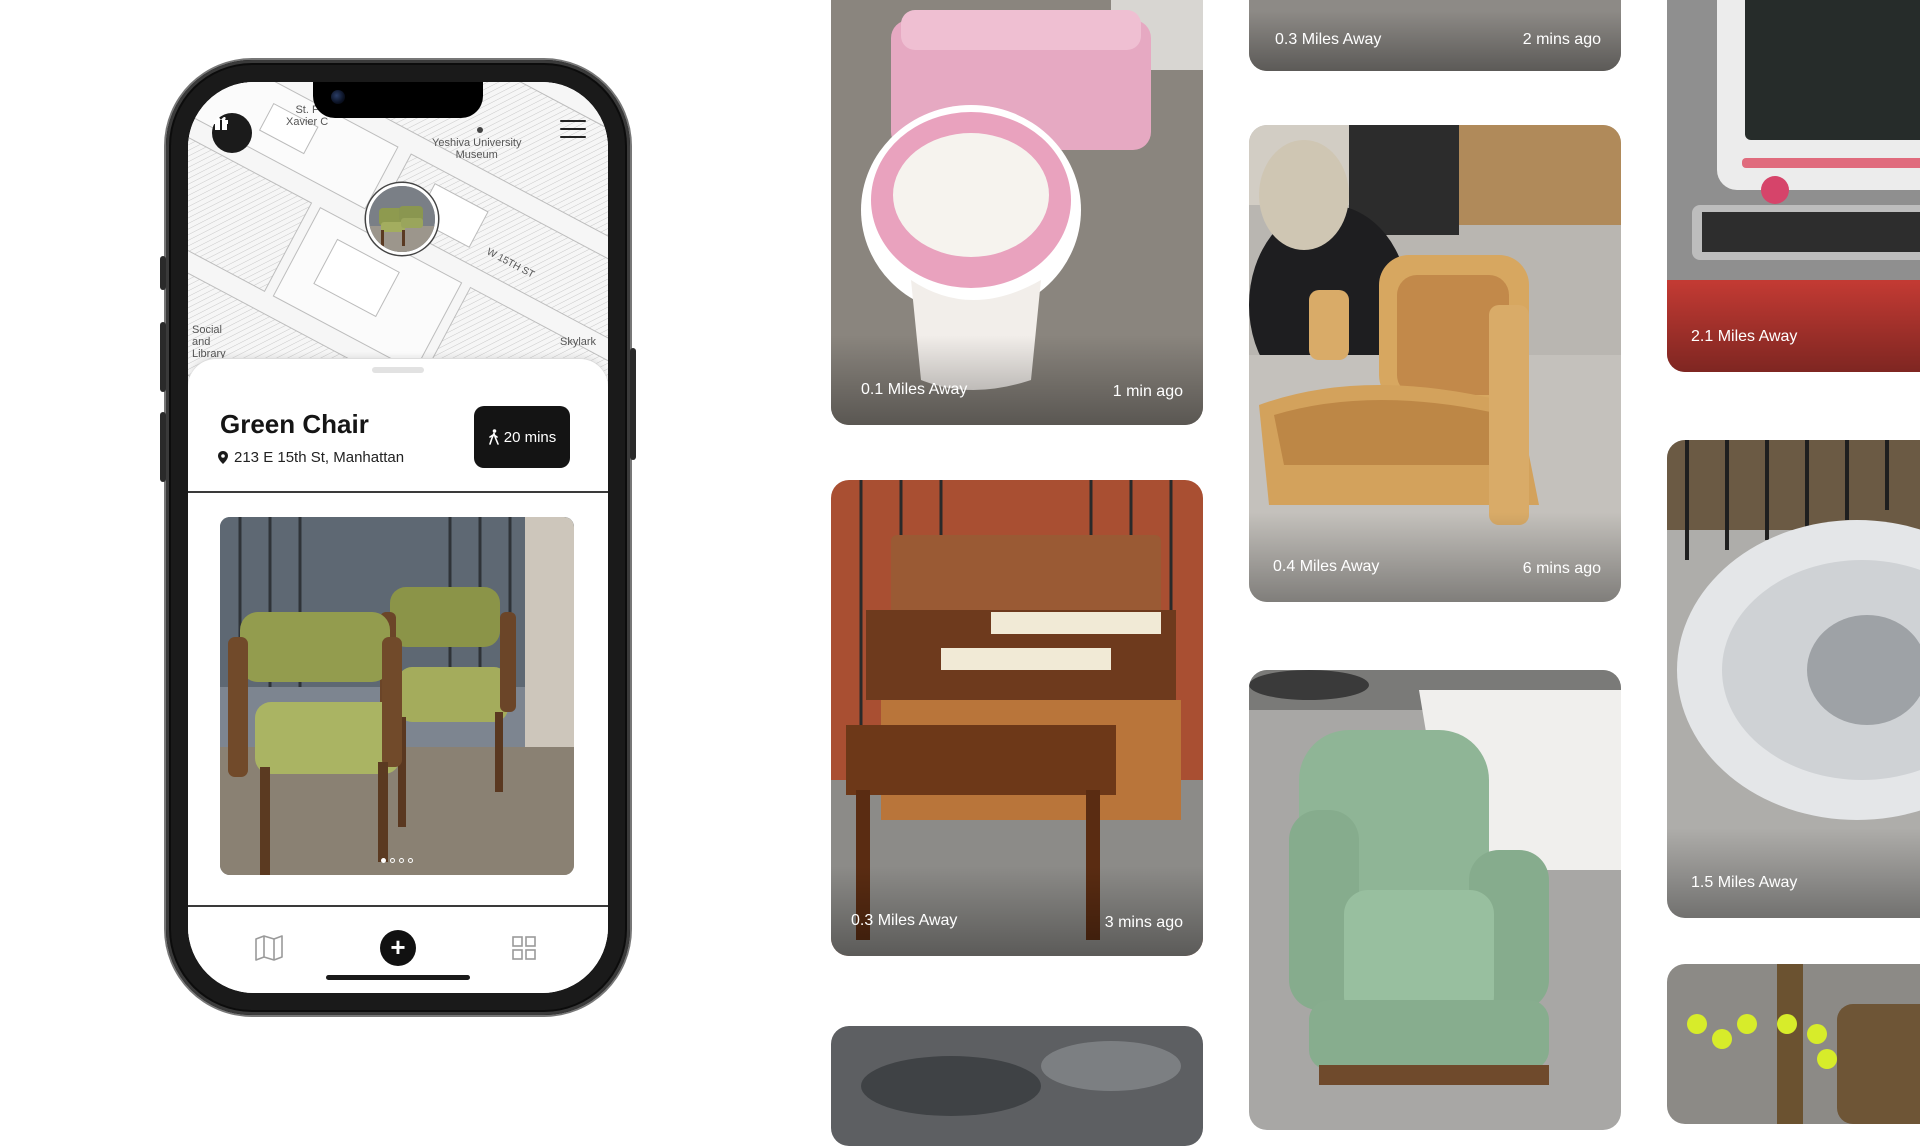 Image resolution: width=1920 pixels, height=1146 pixels. What do you see at coordinates (493, 437) in the screenshot?
I see `walking-person-icon` at bounding box center [493, 437].